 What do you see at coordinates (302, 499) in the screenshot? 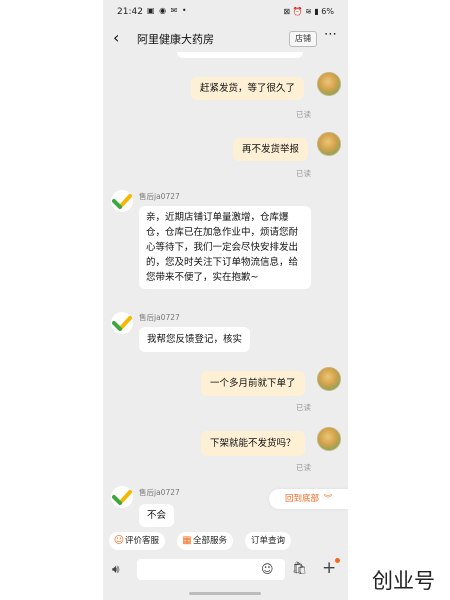
I see `scroll-to-bottom-label: 回到底部` at bounding box center [302, 499].